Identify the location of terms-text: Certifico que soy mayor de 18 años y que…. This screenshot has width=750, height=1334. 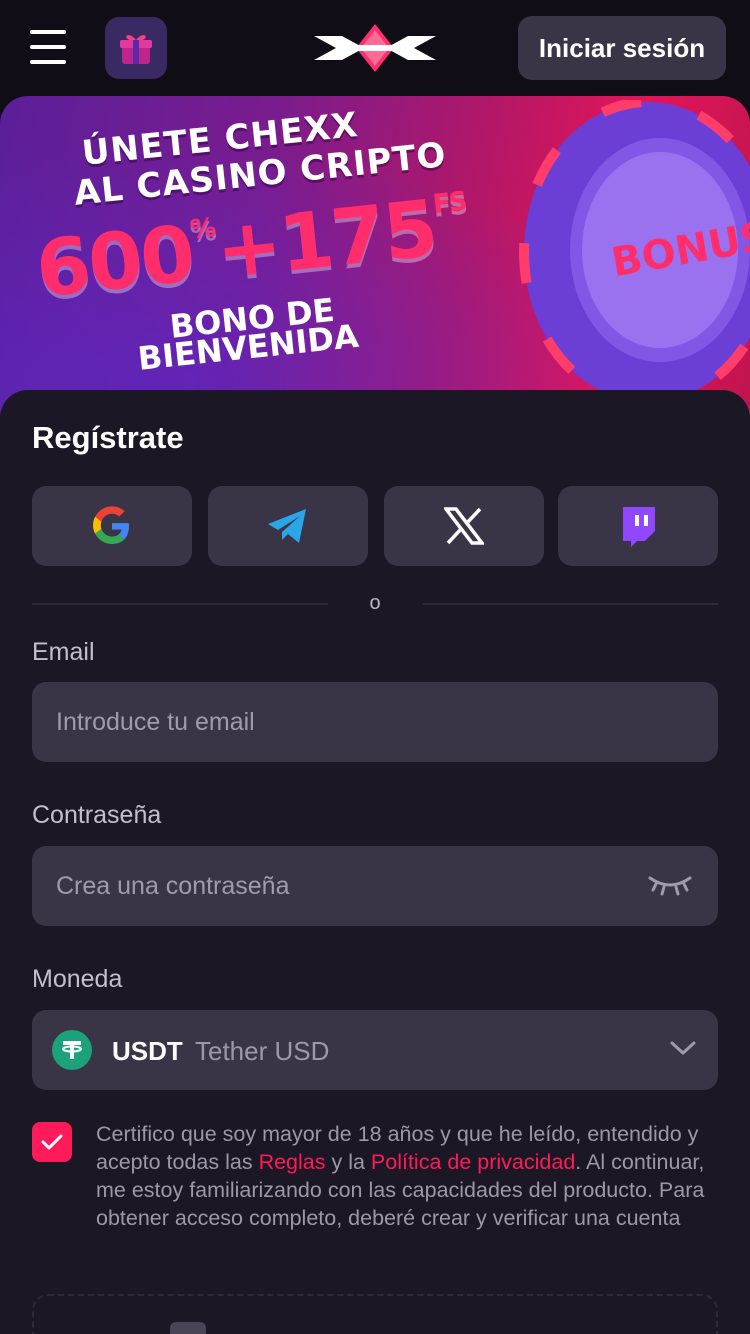
(400, 1176).